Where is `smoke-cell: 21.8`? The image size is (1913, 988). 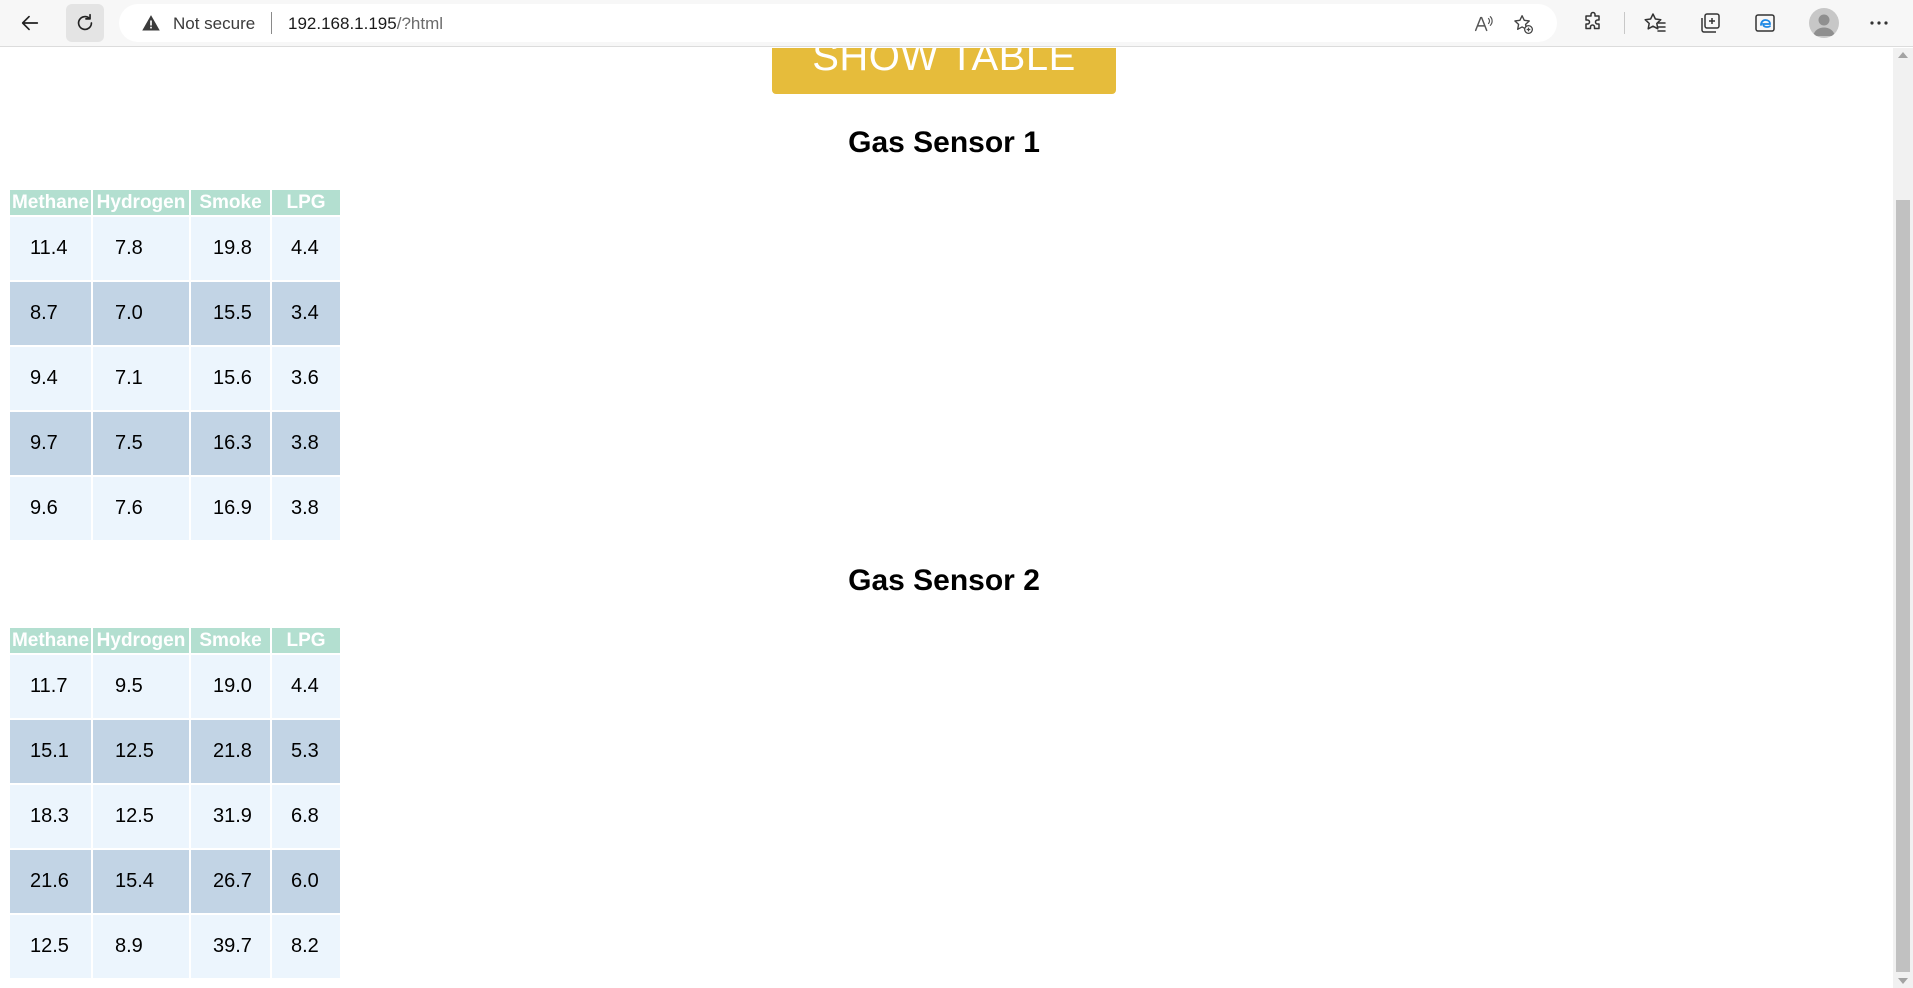
smoke-cell: 21.8 is located at coordinates (230, 751).